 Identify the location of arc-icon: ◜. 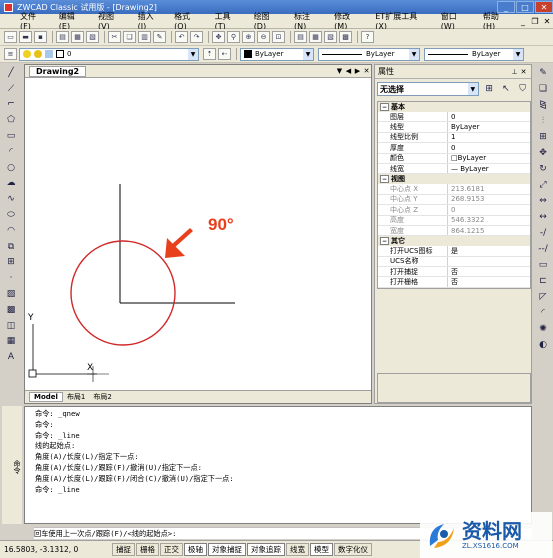
(11, 152).